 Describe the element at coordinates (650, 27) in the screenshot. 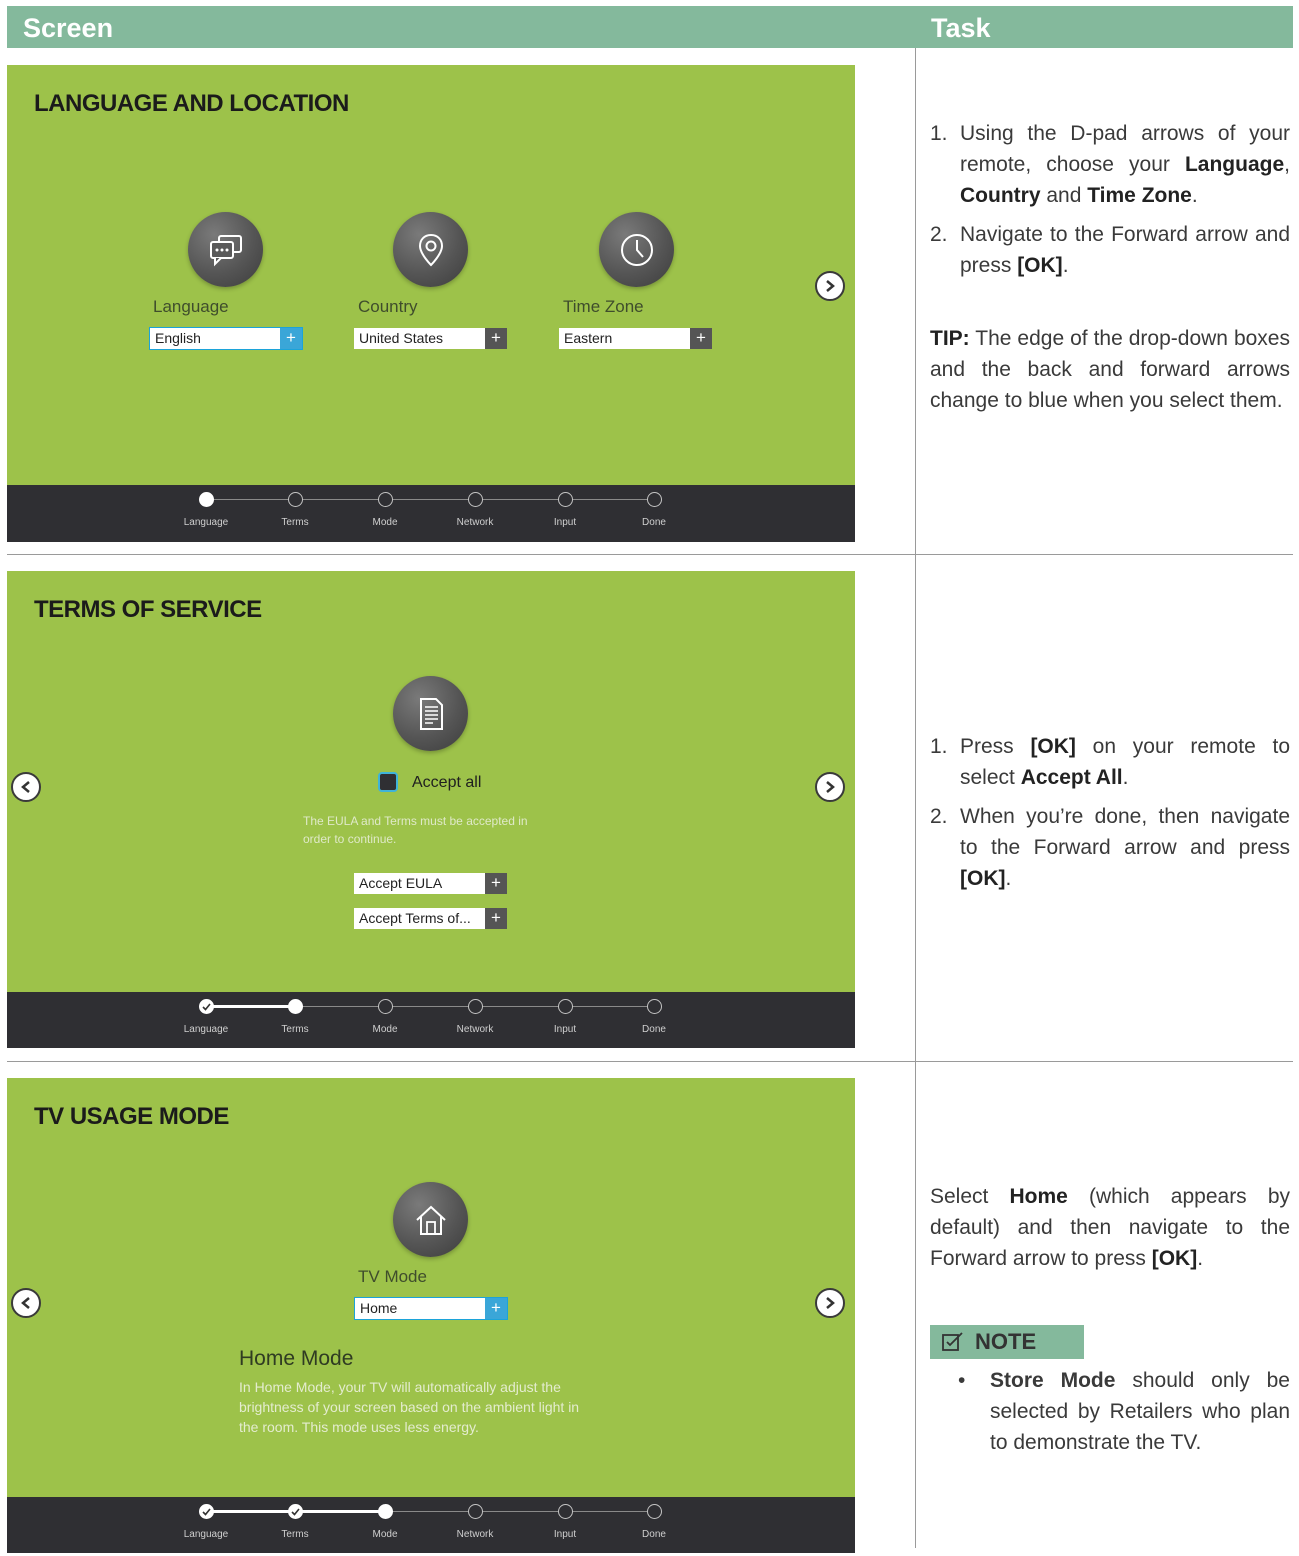

I see `table-header: Screen Task` at that location.